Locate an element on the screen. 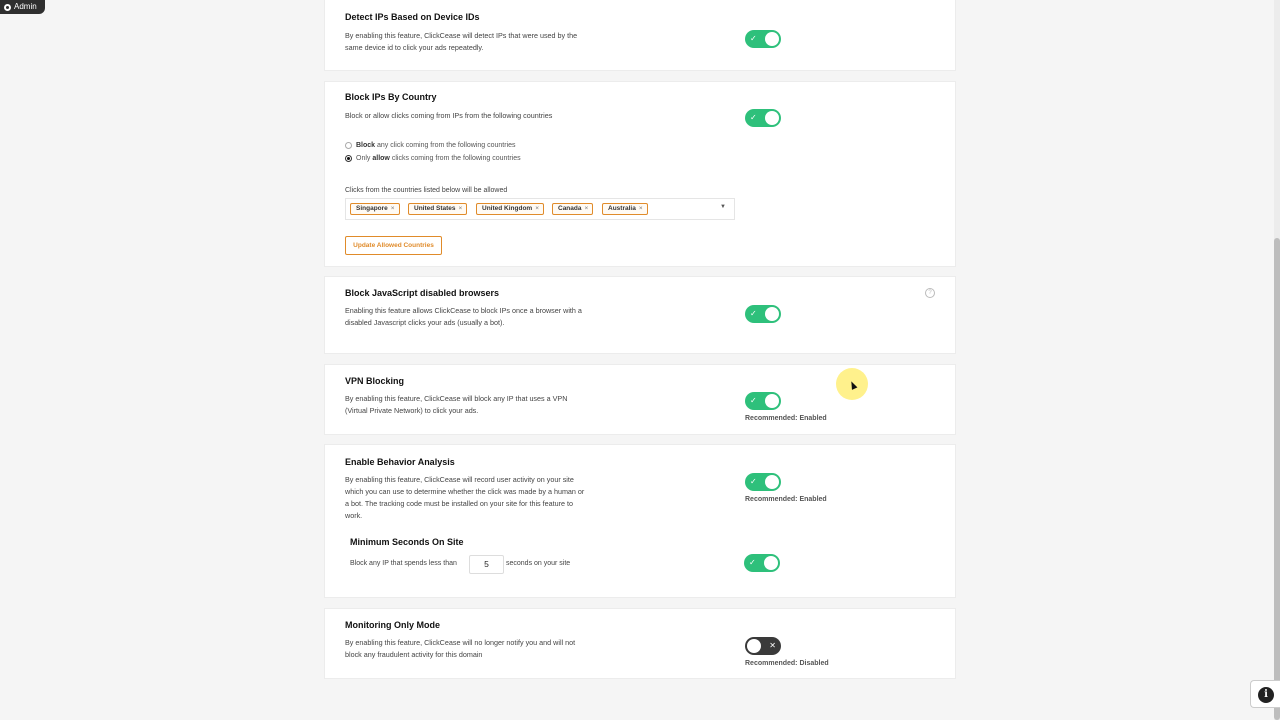  radio-allow is located at coordinates (348, 158).